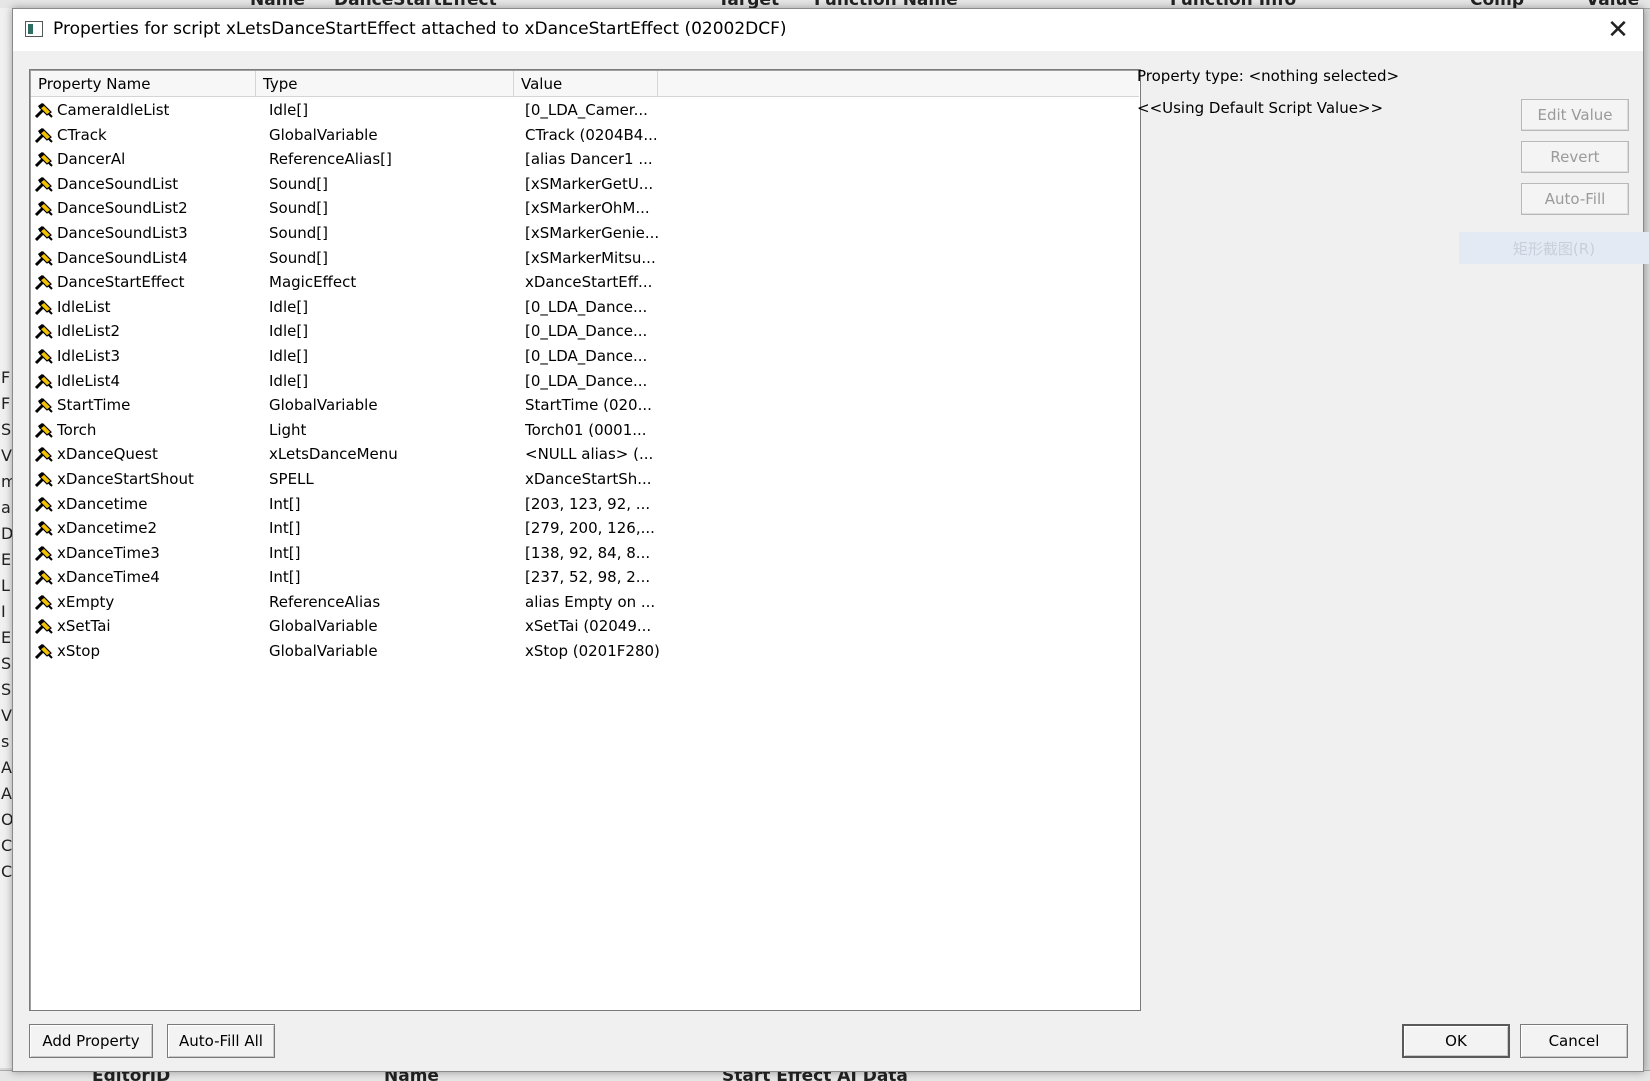  I want to click on property-name: DanceSoundList2, so click(122, 208).